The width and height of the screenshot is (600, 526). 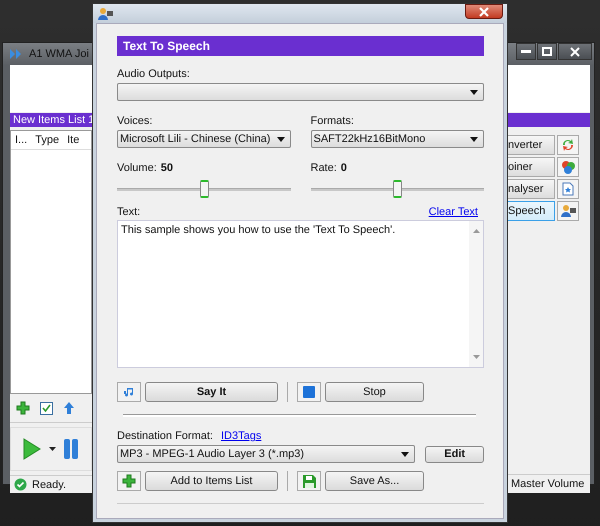 I want to click on tool-button: oiner, so click(x=531, y=167).